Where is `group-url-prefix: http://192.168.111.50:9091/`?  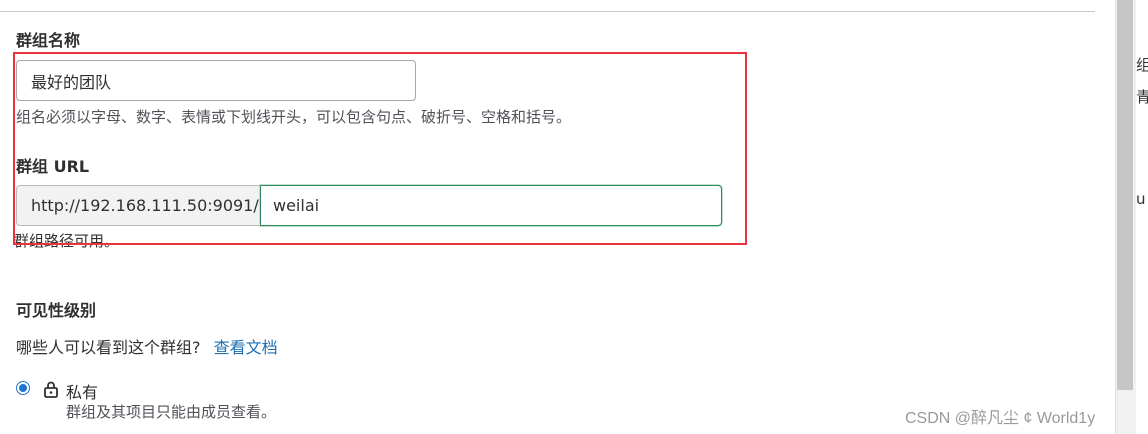 group-url-prefix: http://192.168.111.50:9091/ is located at coordinates (138, 205).